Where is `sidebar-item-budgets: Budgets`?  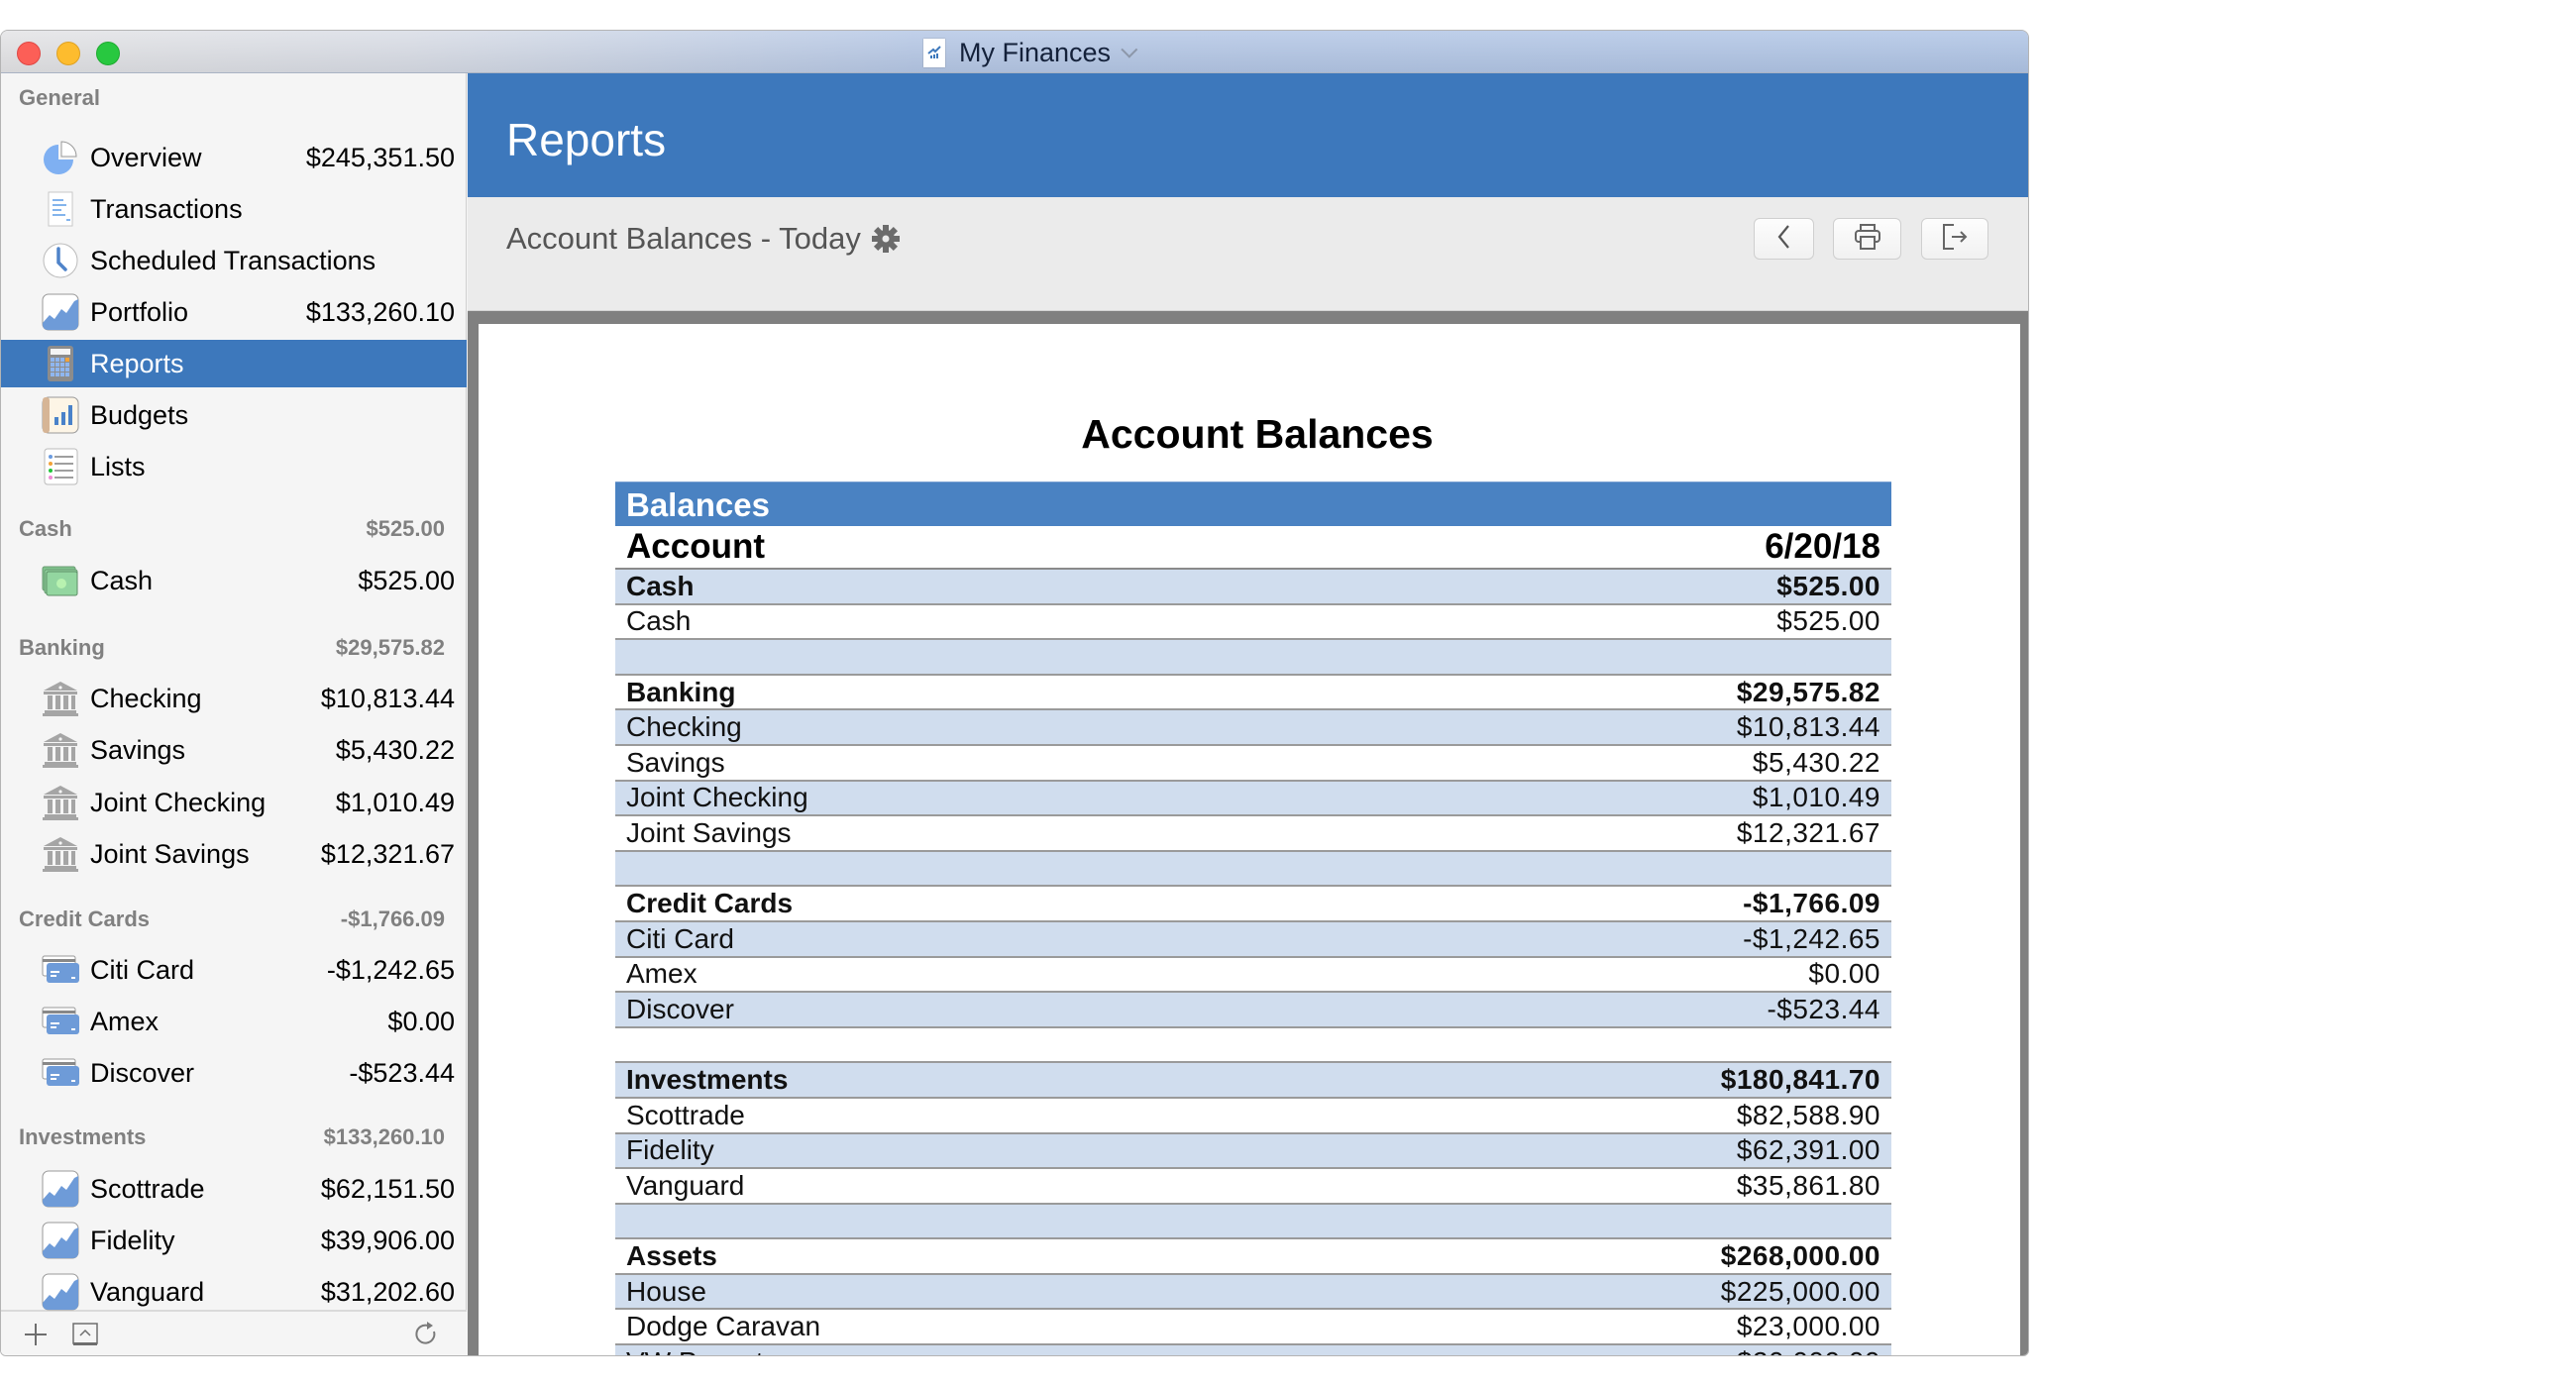
sidebar-item-budgets: Budgets is located at coordinates (234, 415).